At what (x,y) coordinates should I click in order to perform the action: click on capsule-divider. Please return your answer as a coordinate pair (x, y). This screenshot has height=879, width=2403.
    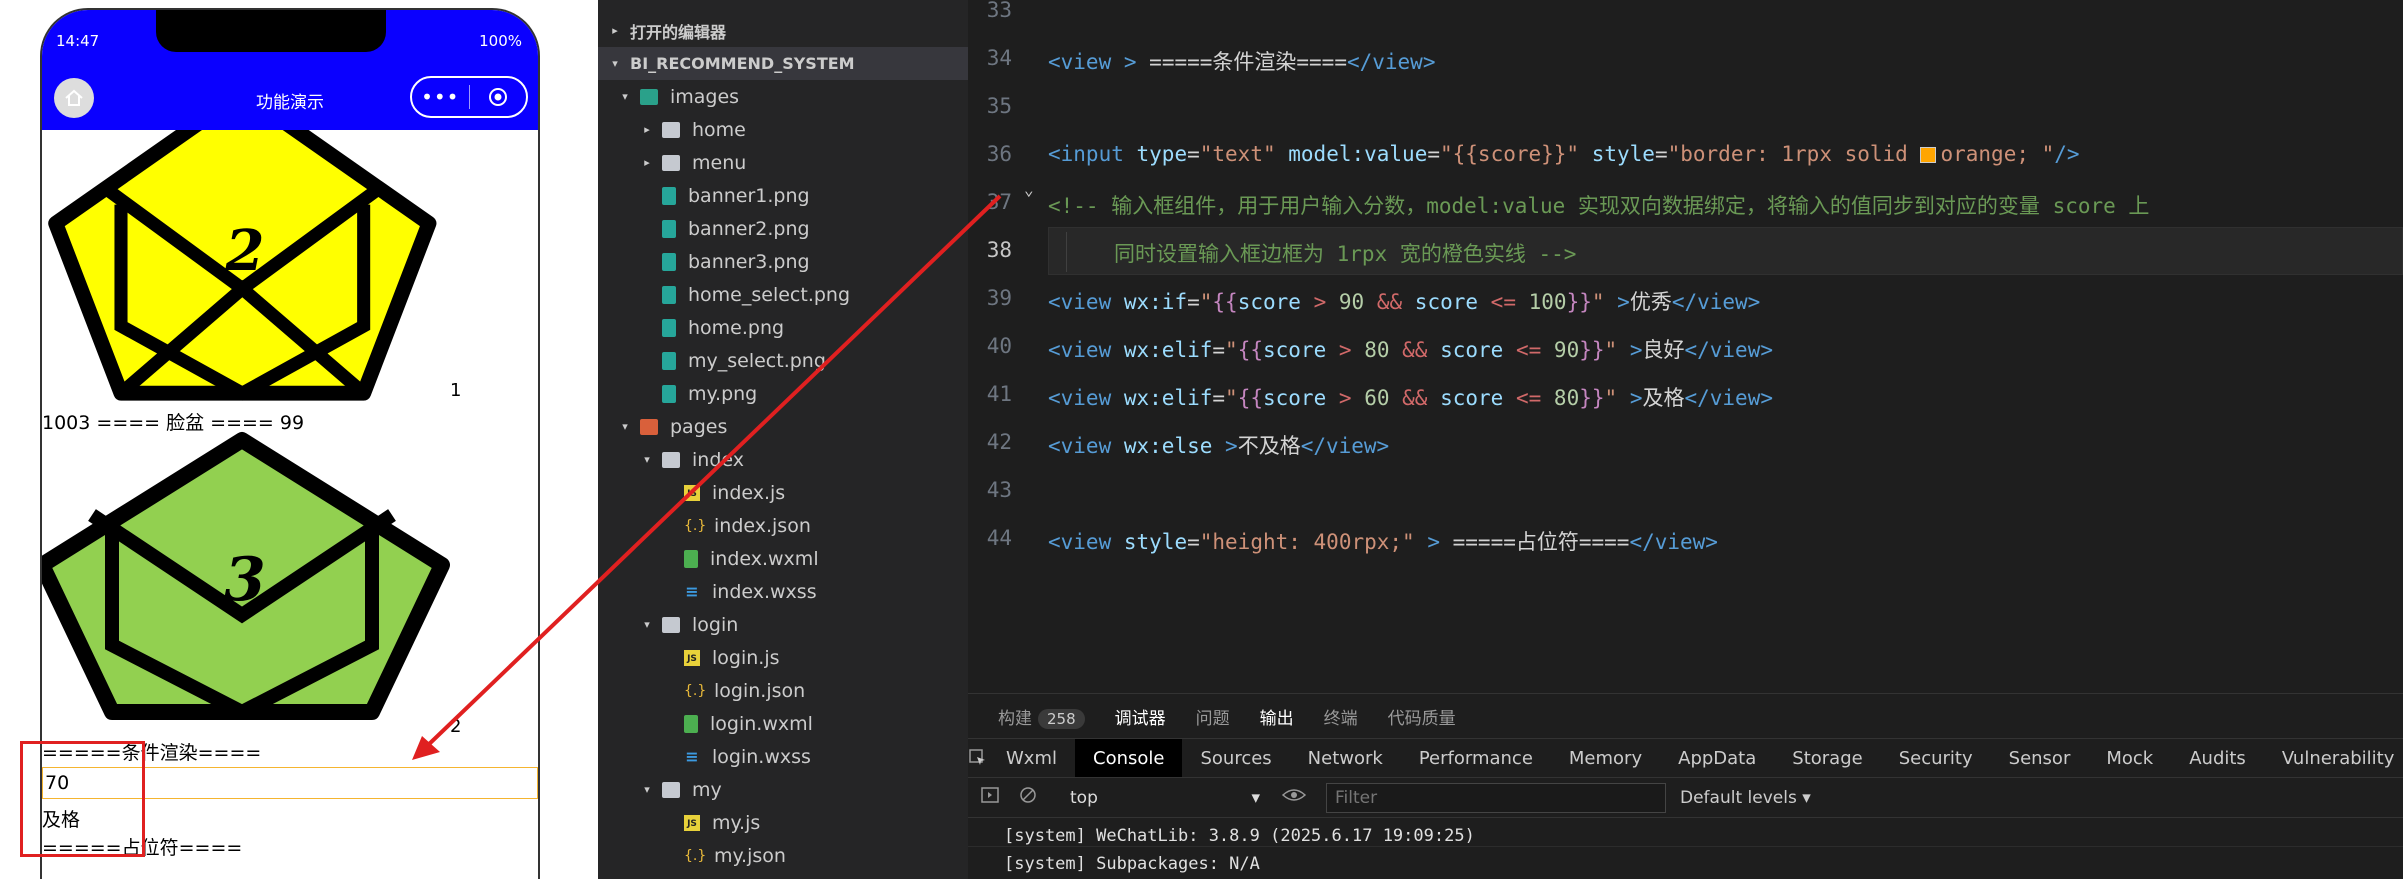
    Looking at the image, I should click on (469, 97).